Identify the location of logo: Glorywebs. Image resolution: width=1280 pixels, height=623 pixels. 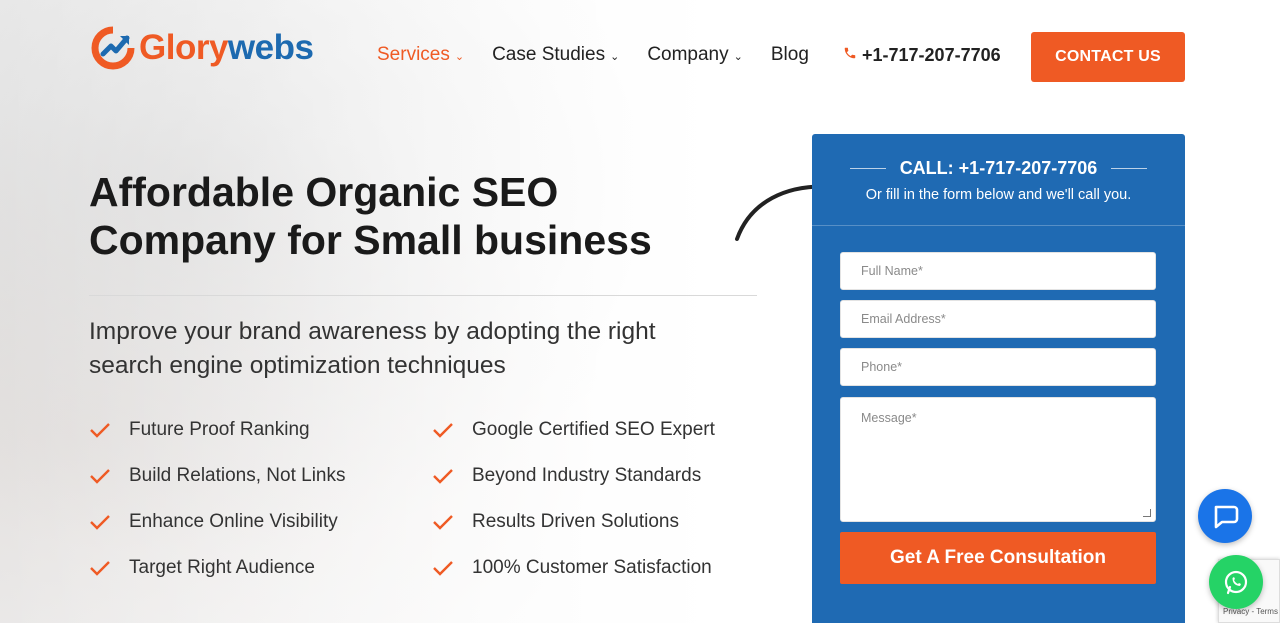
(201, 48).